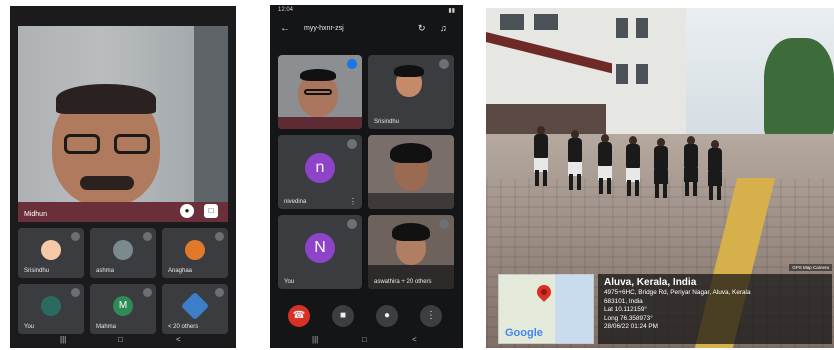  Describe the element at coordinates (443, 28) in the screenshot. I see `speaker-icon: ♫` at that location.